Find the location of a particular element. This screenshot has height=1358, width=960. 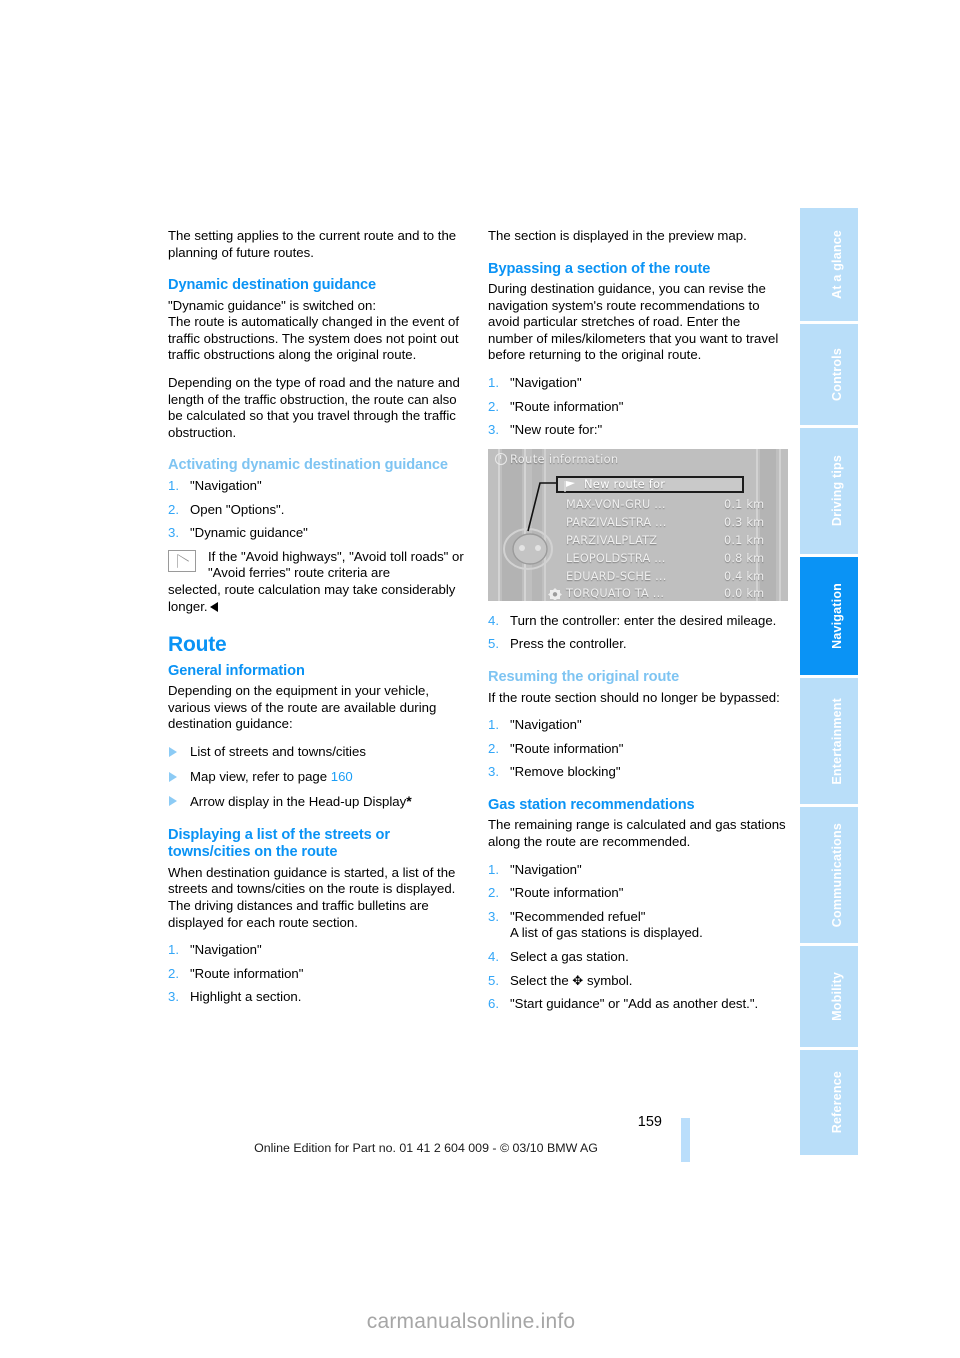

step-text: Highlight a section. is located at coordinates (246, 997).